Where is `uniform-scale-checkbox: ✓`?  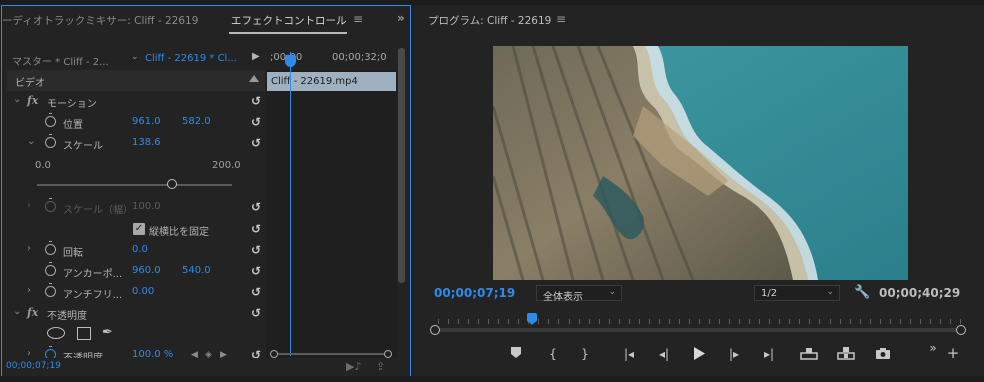 uniform-scale-checkbox: ✓ is located at coordinates (139, 229).